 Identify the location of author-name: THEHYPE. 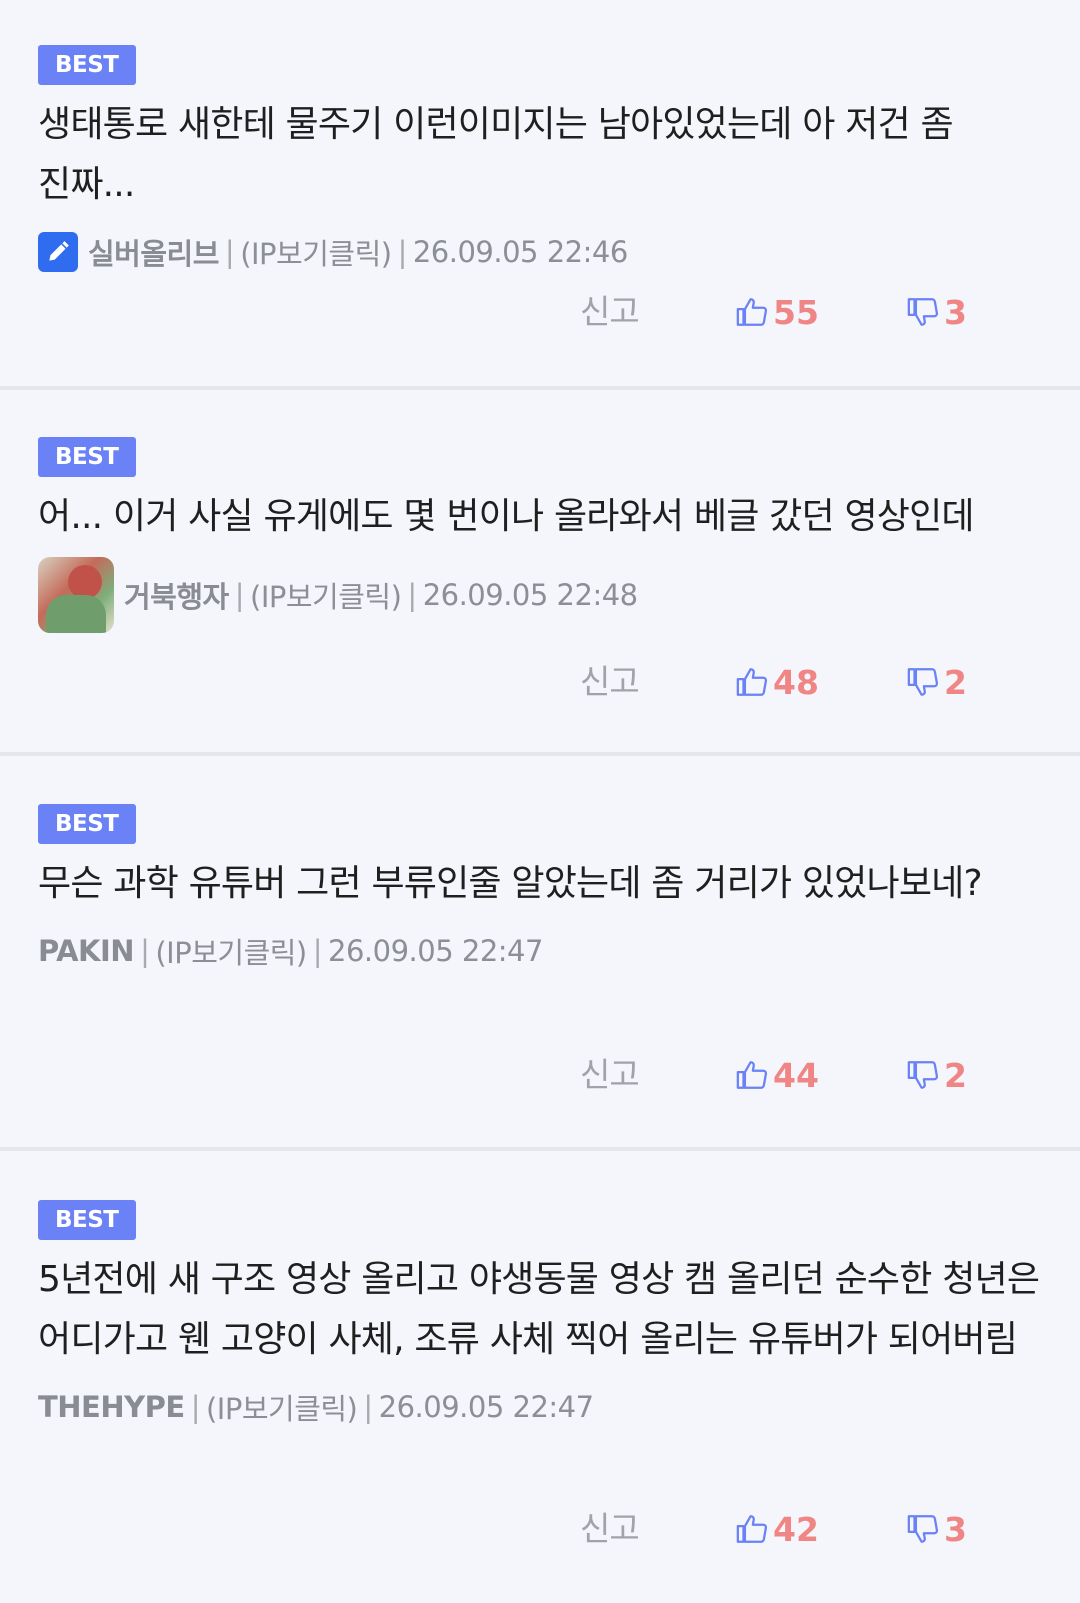
(111, 1407).